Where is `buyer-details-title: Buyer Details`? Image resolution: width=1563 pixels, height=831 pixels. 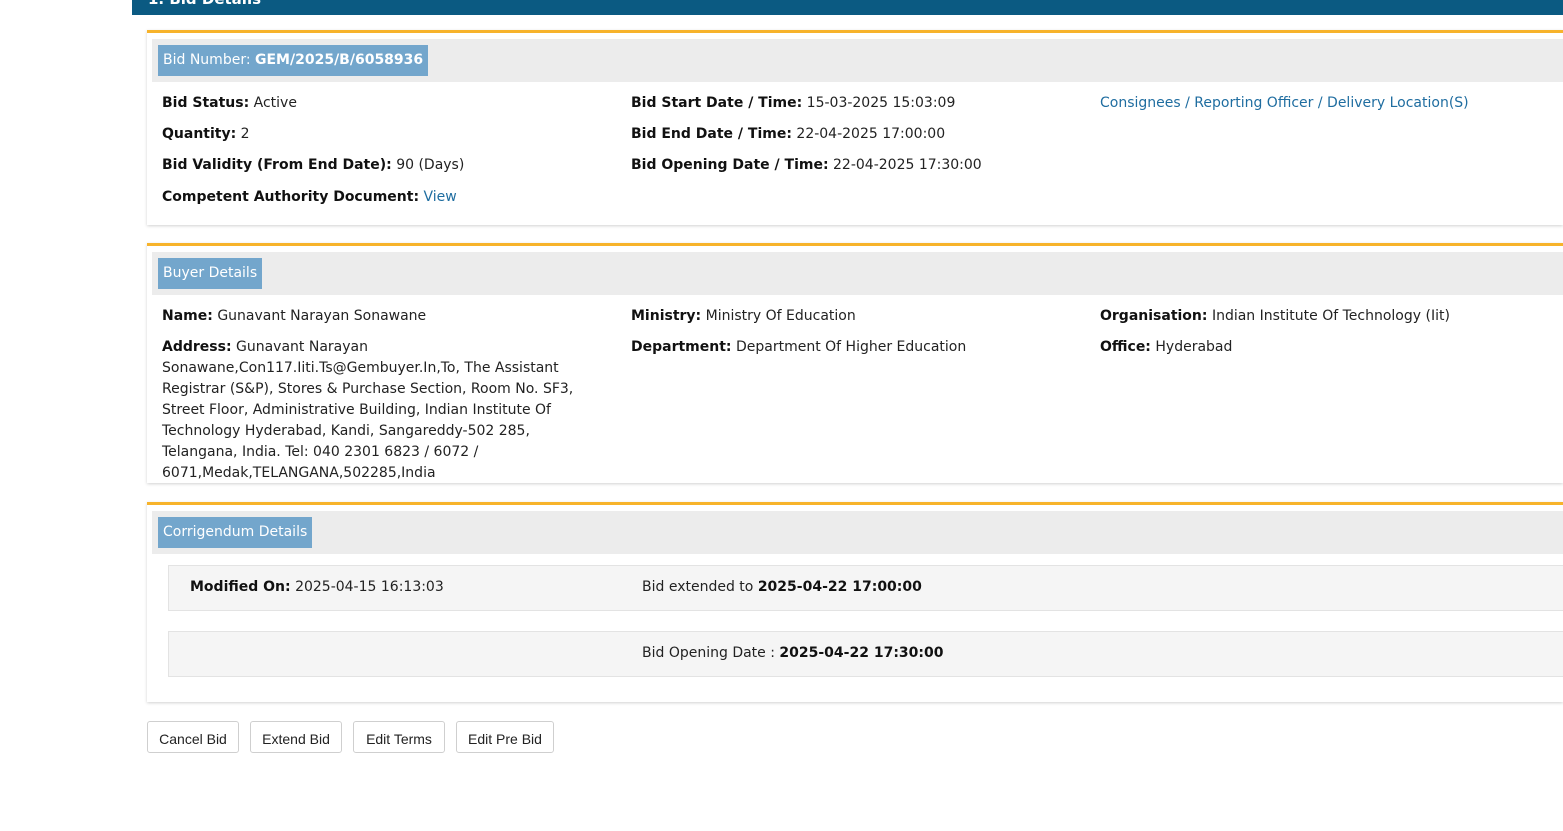 buyer-details-title: Buyer Details is located at coordinates (210, 273).